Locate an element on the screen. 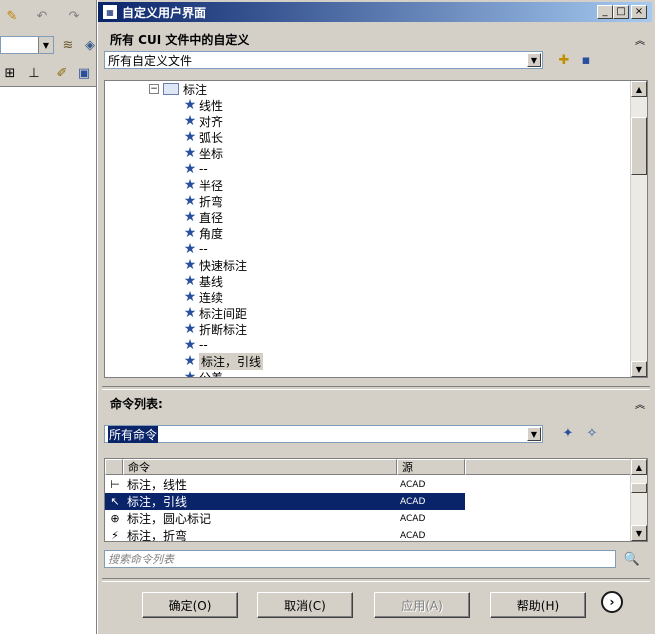 The height and width of the screenshot is (634, 655). tree-item-label: 连续 is located at coordinates (211, 297).